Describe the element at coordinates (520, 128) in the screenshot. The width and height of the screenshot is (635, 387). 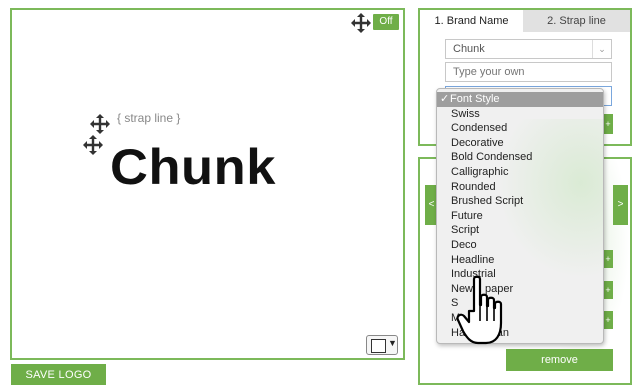
I see `dropdown-option: Condensed` at that location.